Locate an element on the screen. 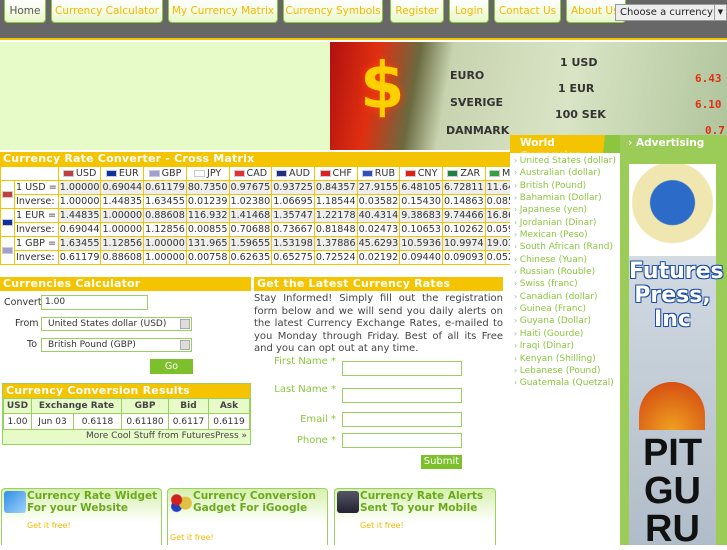 Image resolution: width=727 pixels, height=550 pixels. first-name-input is located at coordinates (402, 368).